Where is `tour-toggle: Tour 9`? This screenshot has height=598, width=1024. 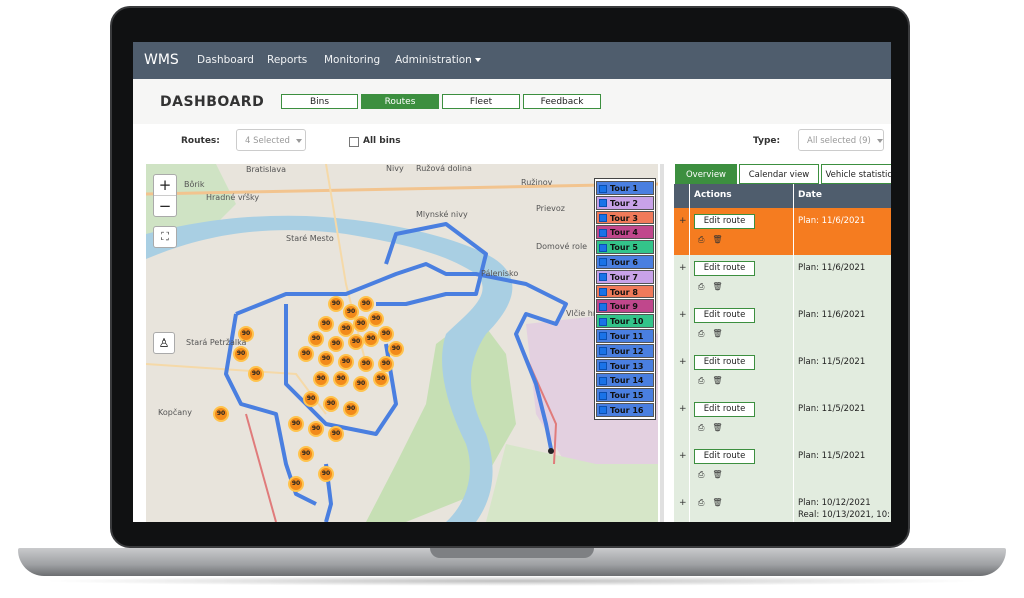 tour-toggle: Tour 9 is located at coordinates (625, 306).